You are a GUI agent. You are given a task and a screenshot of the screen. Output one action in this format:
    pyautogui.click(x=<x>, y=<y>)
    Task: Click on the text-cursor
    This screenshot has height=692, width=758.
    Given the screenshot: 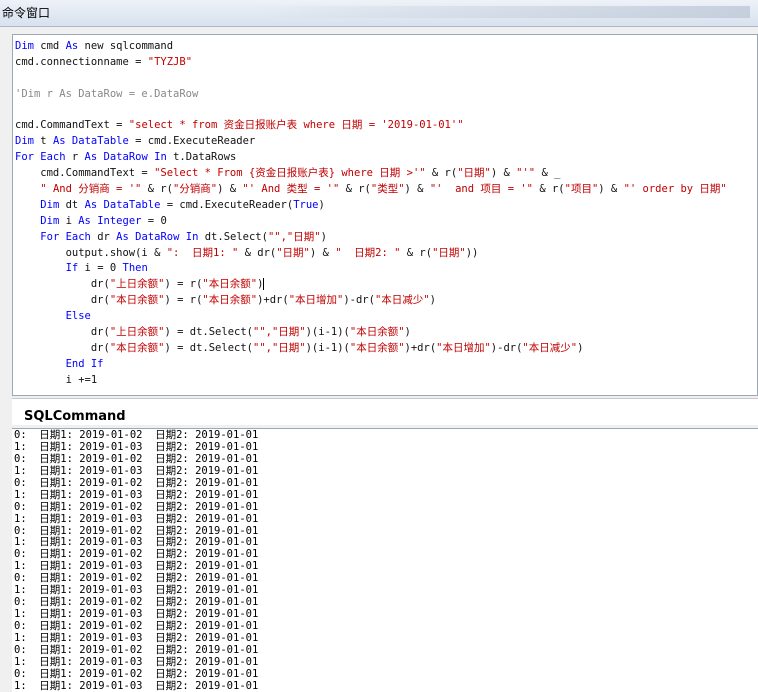 What is the action you would take?
    pyautogui.click(x=264, y=284)
    